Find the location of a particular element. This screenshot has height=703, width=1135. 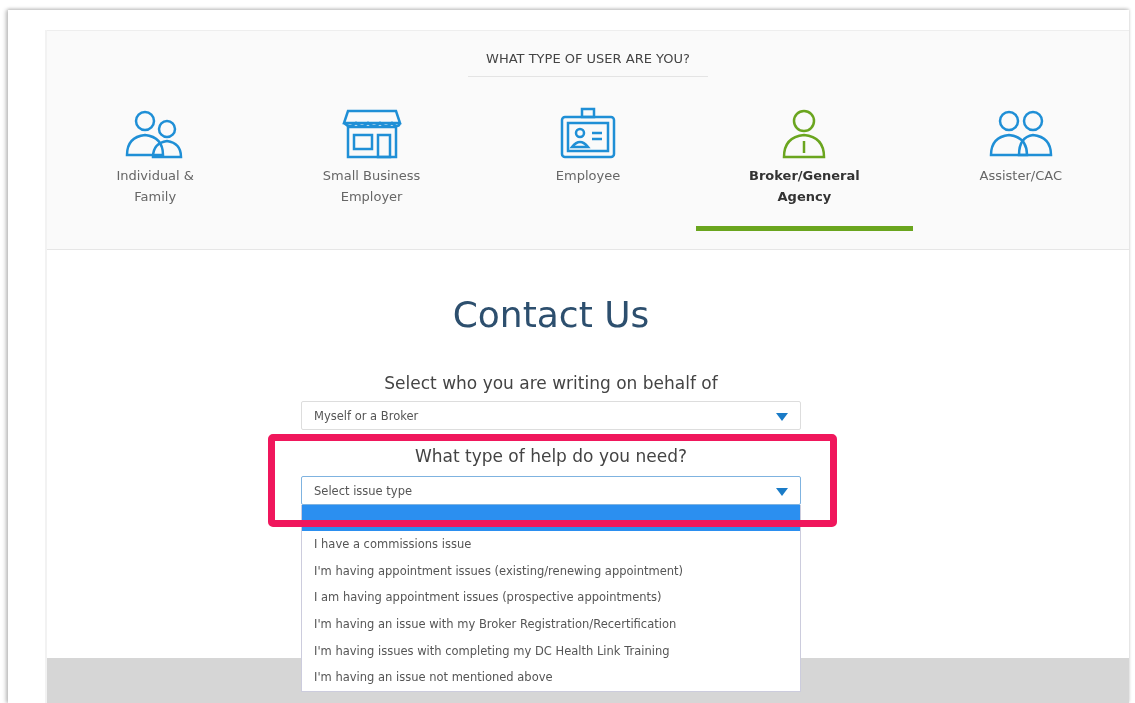

dropdown-option: I have a commissions issue is located at coordinates (551, 544).